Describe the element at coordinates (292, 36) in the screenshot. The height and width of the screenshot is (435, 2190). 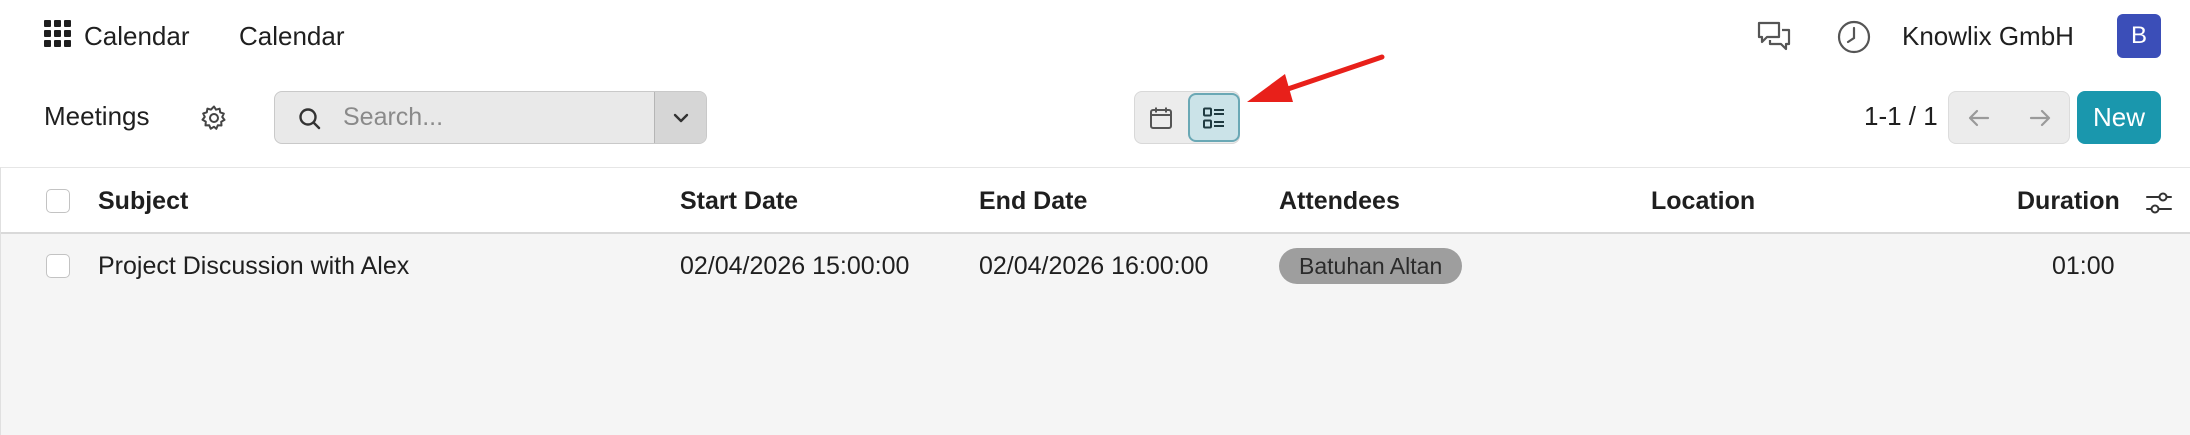
I see `menu-item-calendar: Calendar` at that location.